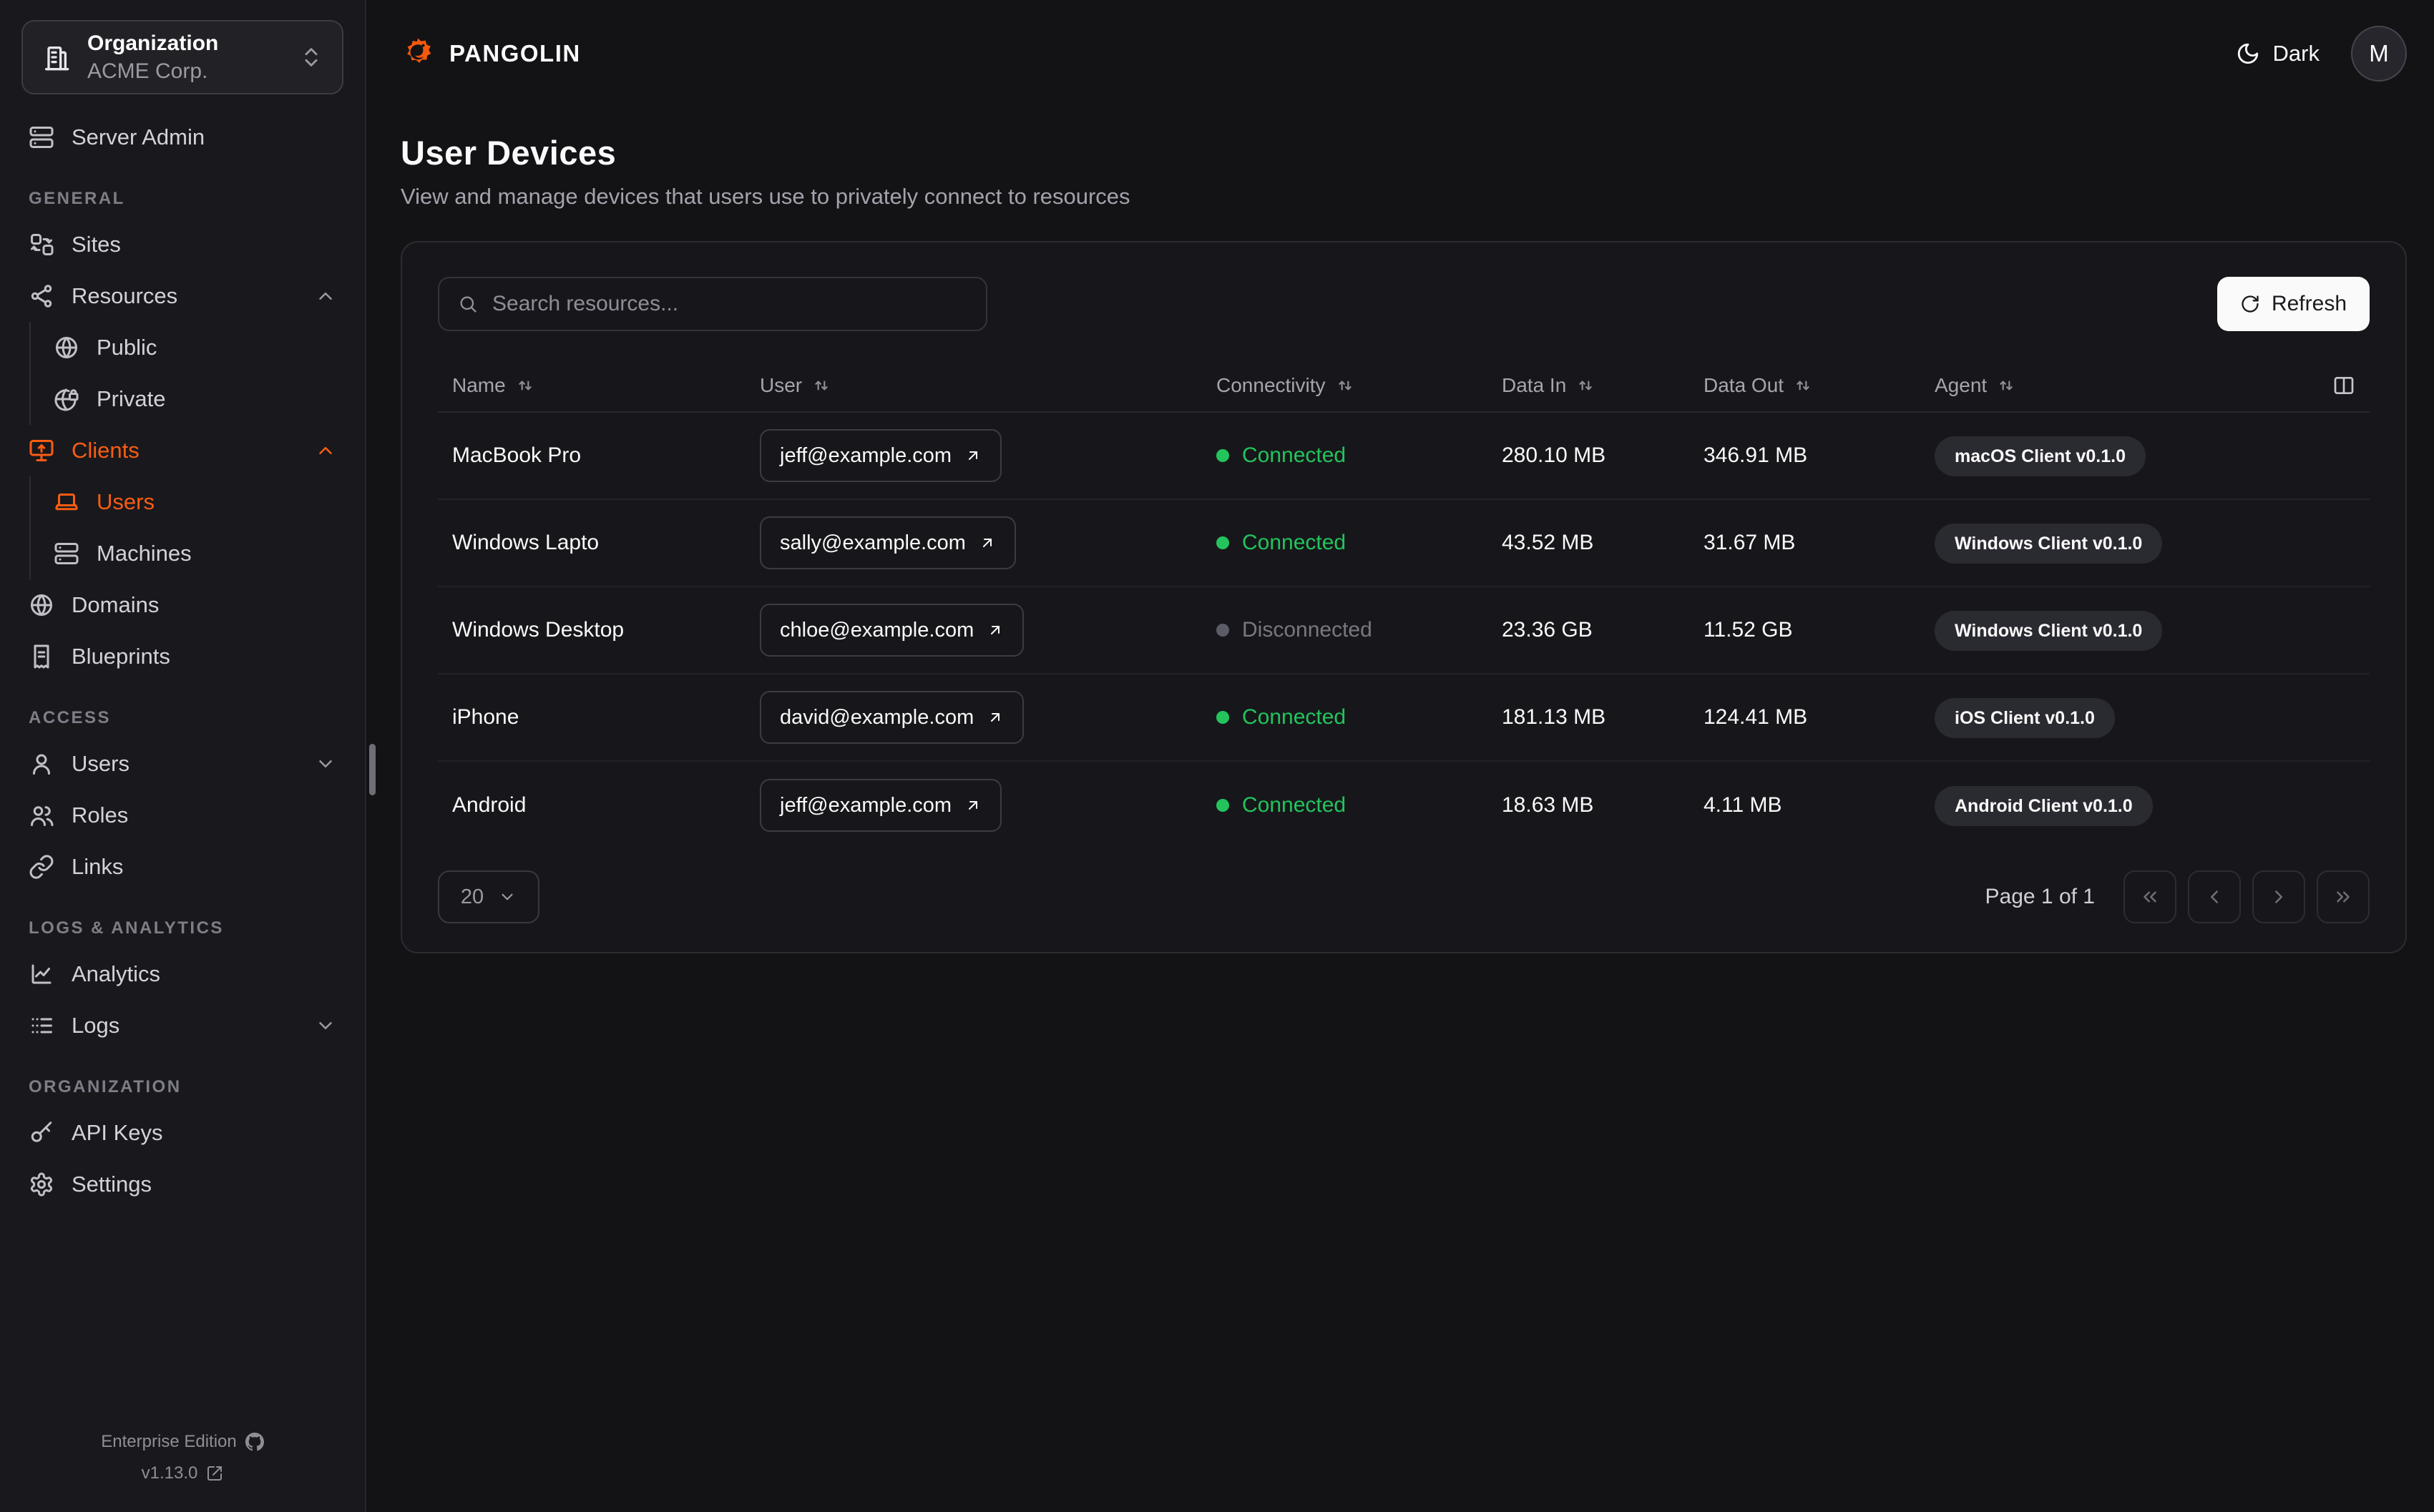  What do you see at coordinates (106, 450) in the screenshot?
I see `sidebar-item-label: Clients` at bounding box center [106, 450].